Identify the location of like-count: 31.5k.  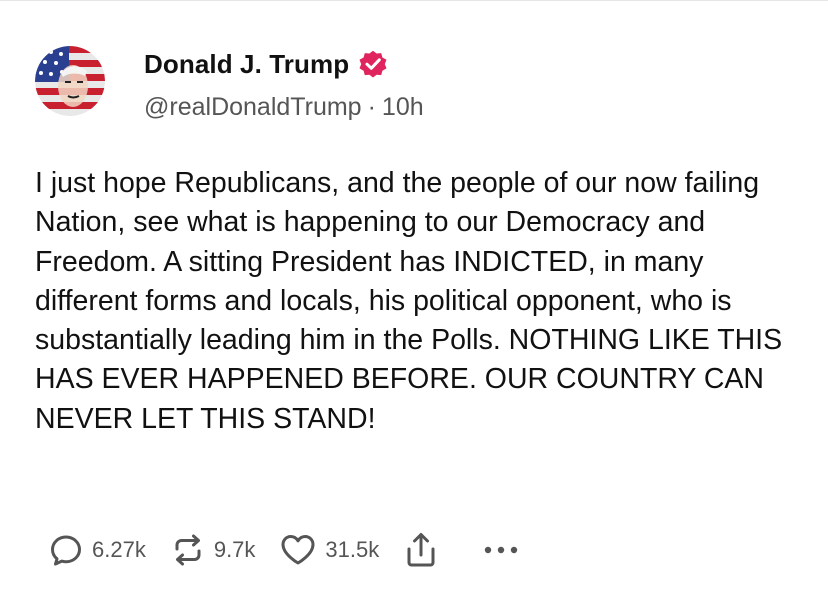
(352, 549).